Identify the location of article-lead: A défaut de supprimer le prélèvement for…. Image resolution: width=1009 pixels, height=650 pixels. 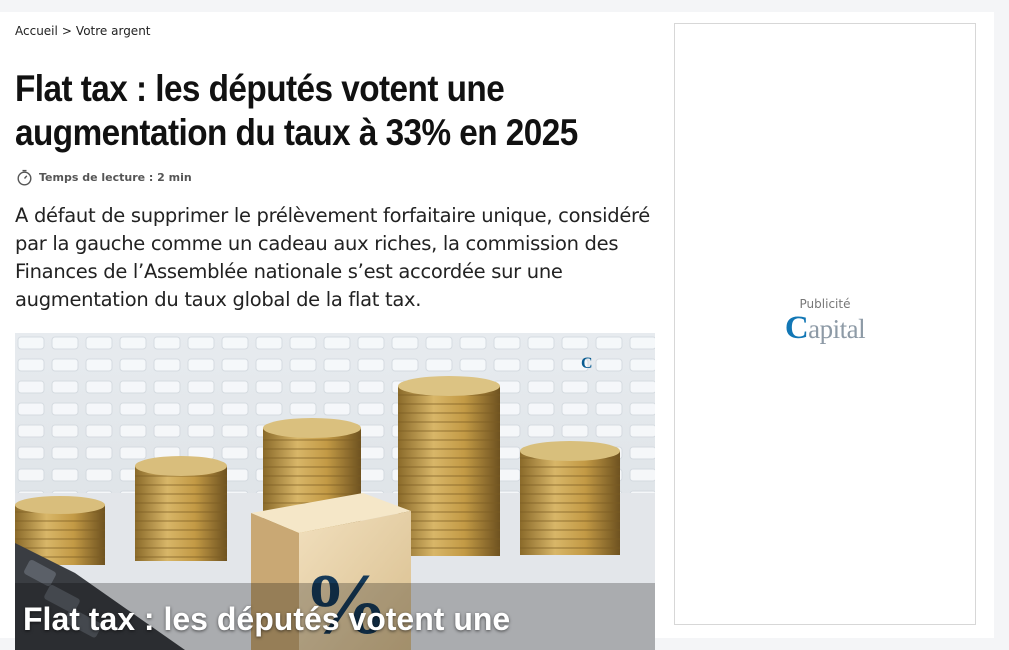
(333, 257).